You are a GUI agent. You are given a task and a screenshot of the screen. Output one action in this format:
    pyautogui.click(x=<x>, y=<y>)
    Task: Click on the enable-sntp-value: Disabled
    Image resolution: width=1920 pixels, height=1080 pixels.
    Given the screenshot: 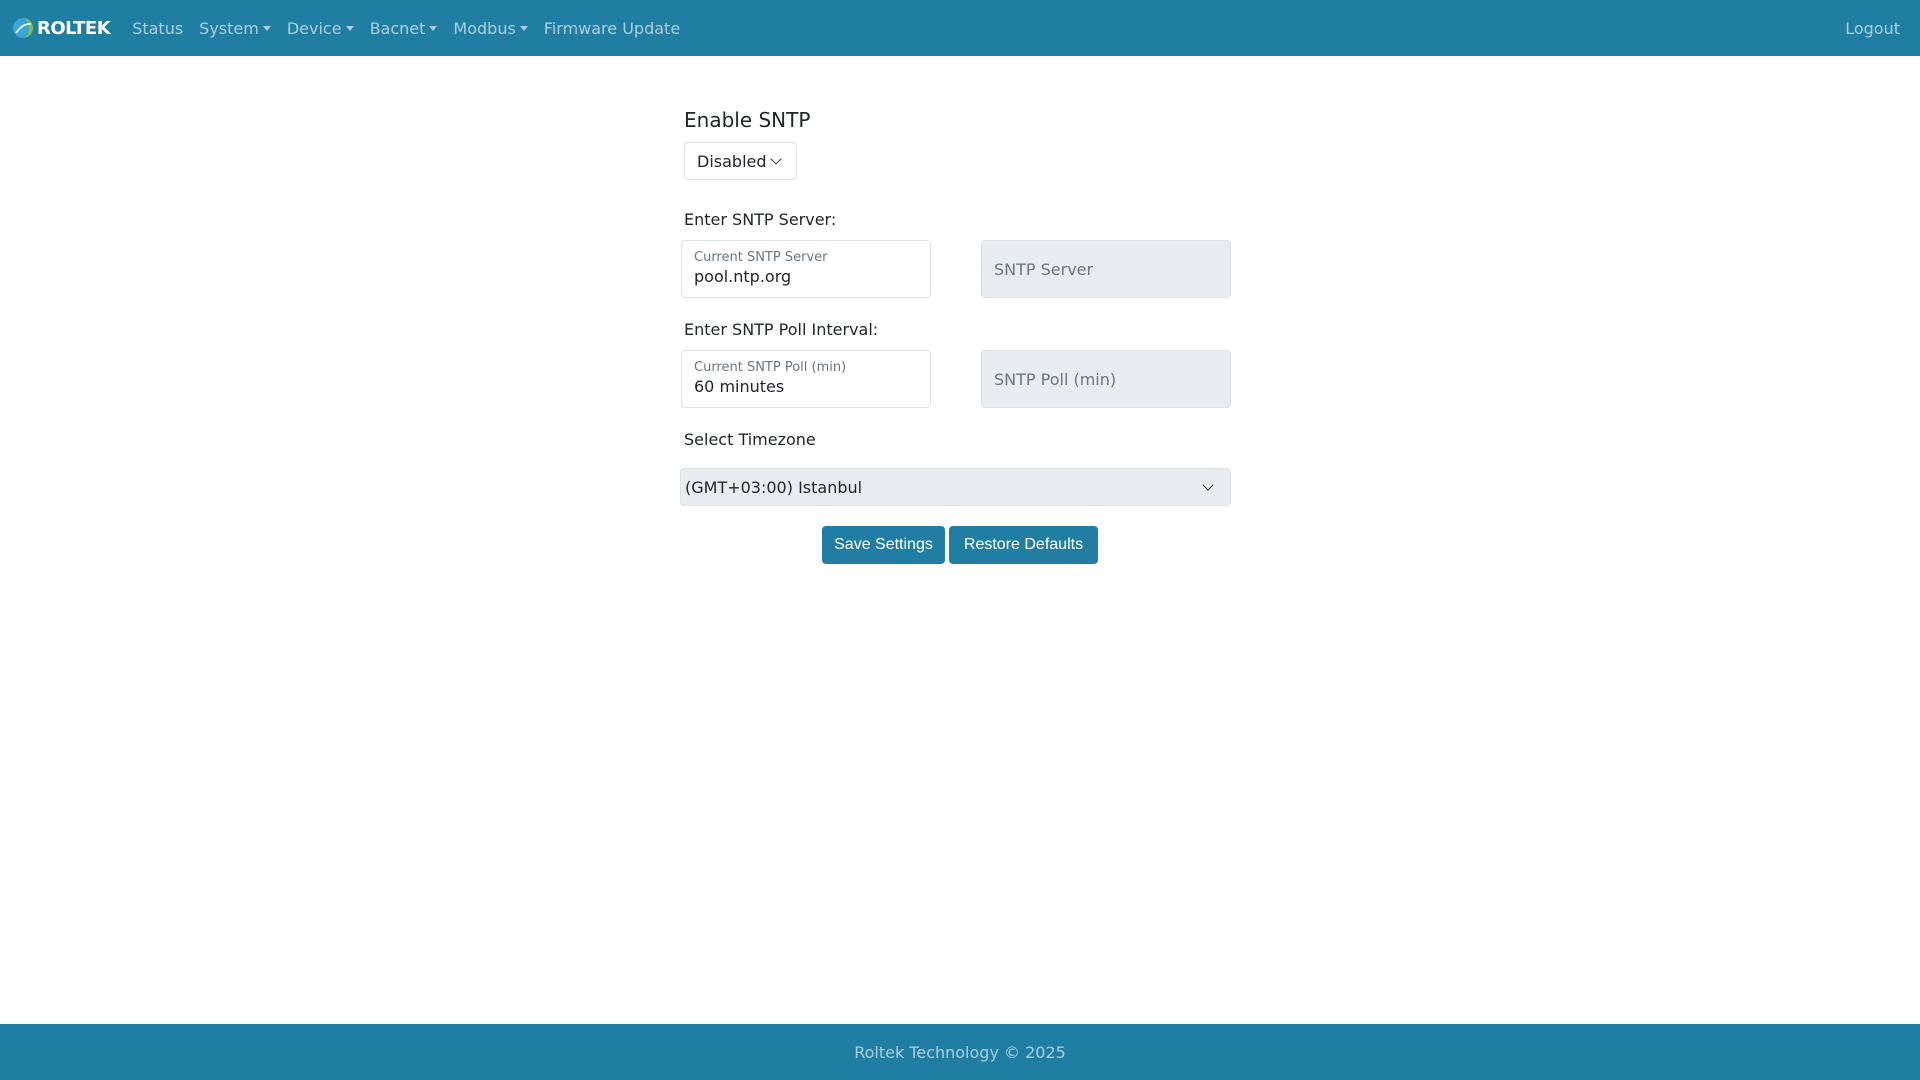 What is the action you would take?
    pyautogui.click(x=732, y=161)
    